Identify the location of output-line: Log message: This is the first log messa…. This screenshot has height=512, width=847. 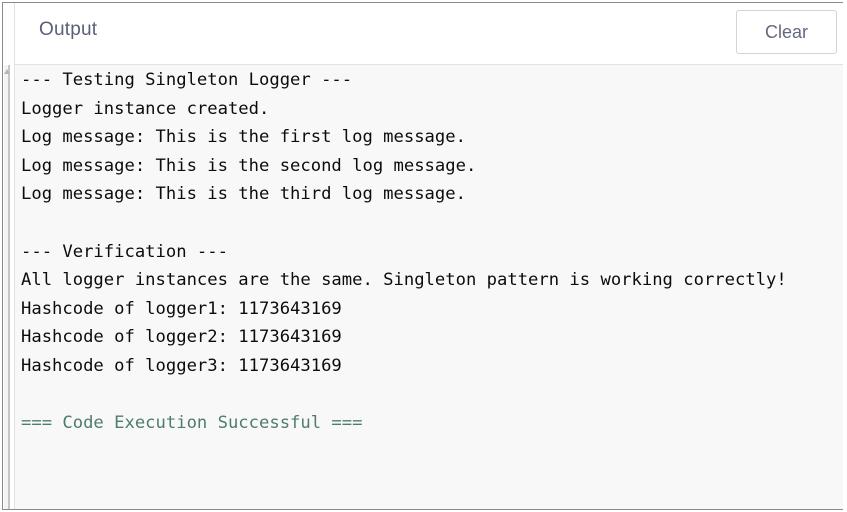
(243, 137).